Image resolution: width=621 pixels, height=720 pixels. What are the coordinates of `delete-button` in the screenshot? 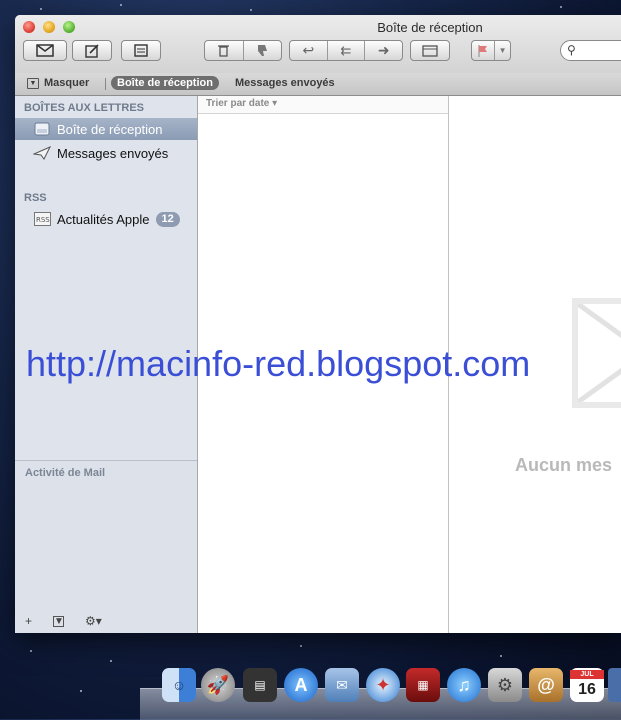 It's located at (224, 50).